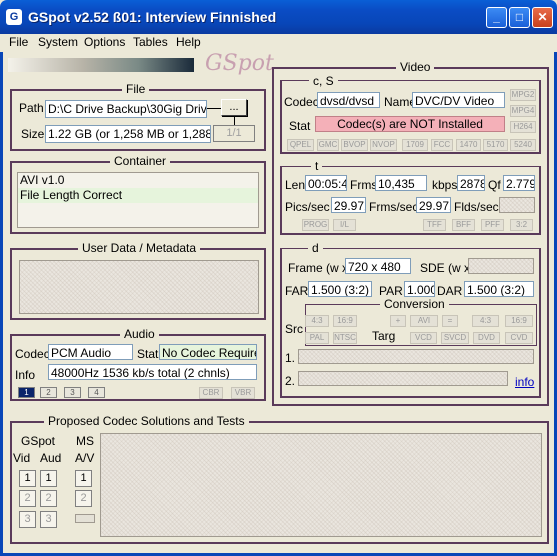 The image size is (557, 556). What do you see at coordinates (307, 207) in the screenshot?
I see `pics-sec-label: Pics/sec` at bounding box center [307, 207].